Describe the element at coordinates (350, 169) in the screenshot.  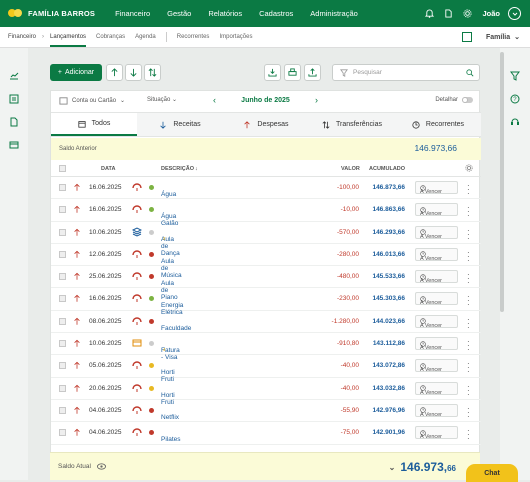
I see `column-valor: VALOR` at that location.